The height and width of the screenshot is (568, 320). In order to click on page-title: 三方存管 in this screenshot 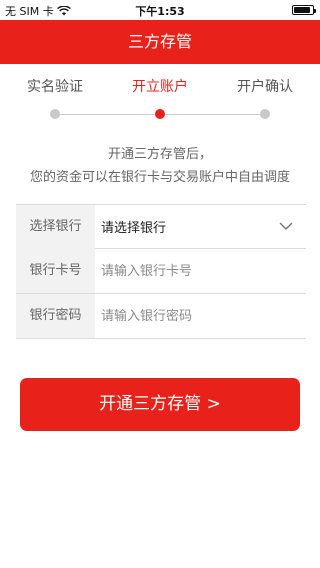, I will do `click(159, 41)`.